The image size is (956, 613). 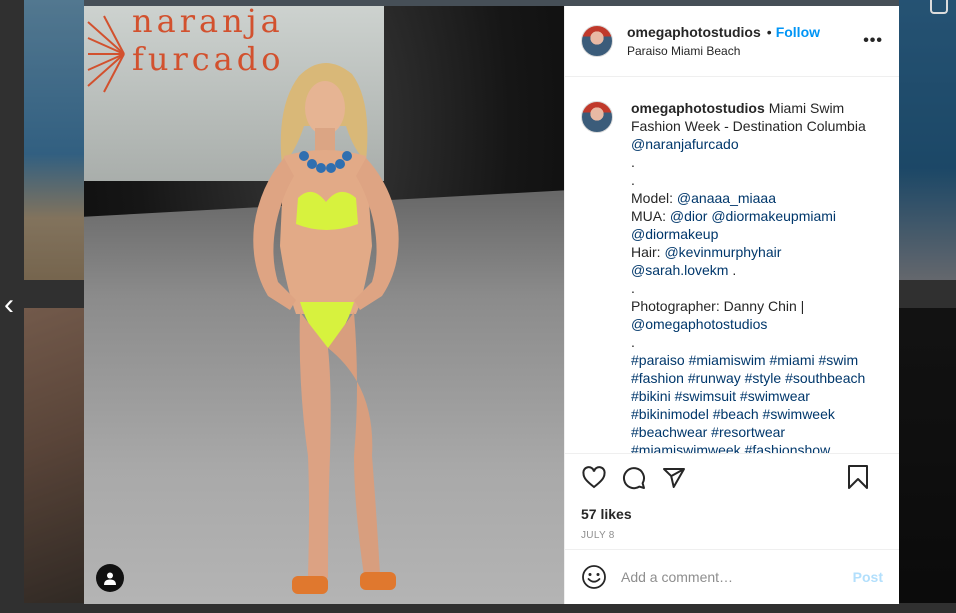 I want to click on caption-mention: @dior @diormakeupmiami, so click(x=753, y=216).